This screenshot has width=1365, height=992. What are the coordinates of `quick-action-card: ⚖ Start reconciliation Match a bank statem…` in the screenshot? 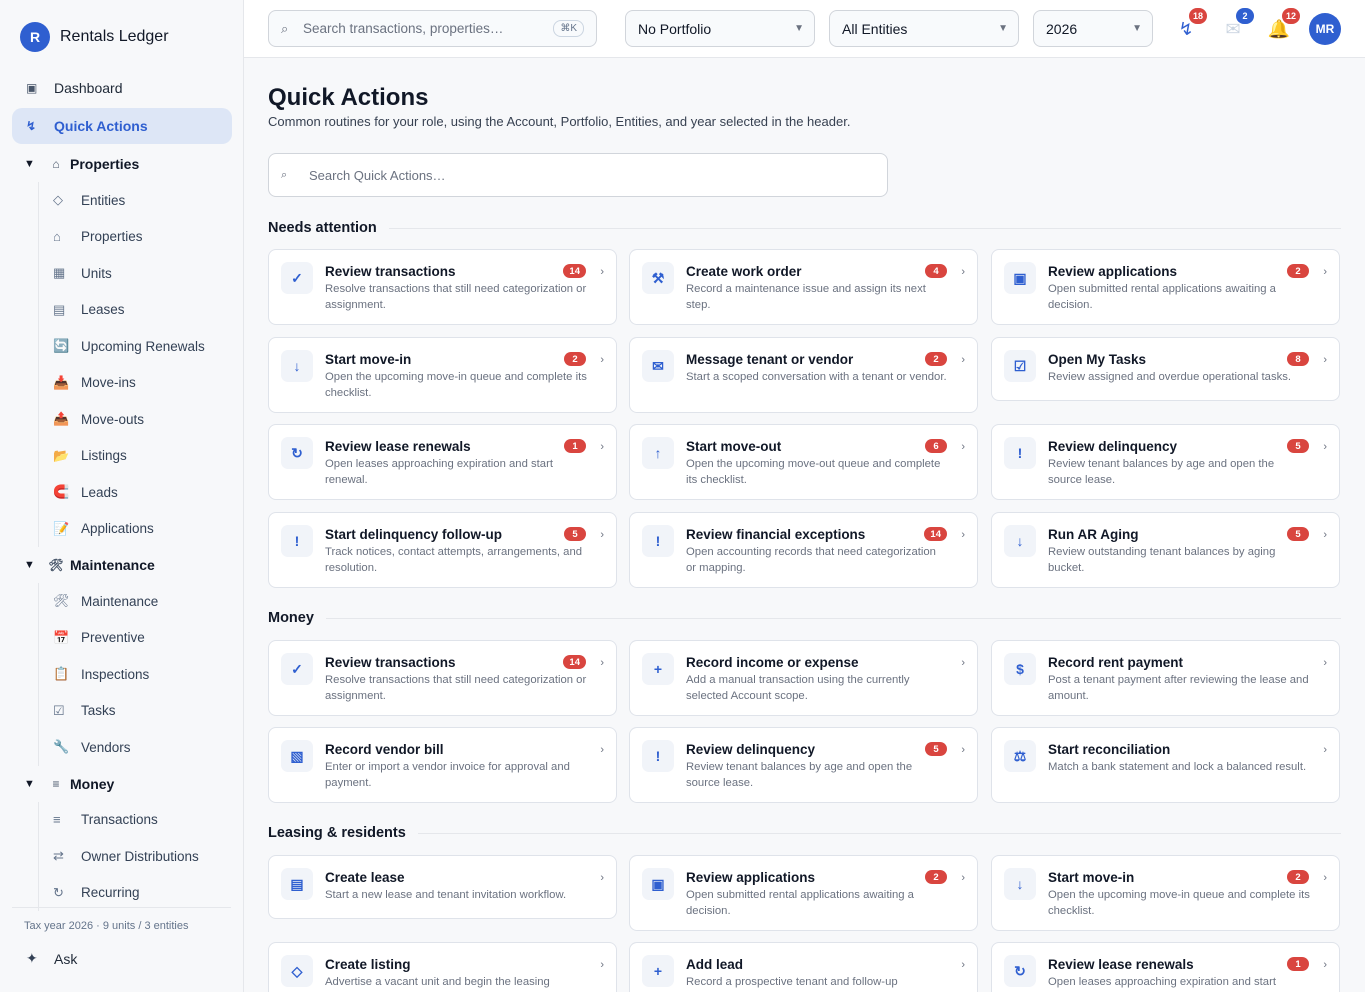 It's located at (1165, 765).